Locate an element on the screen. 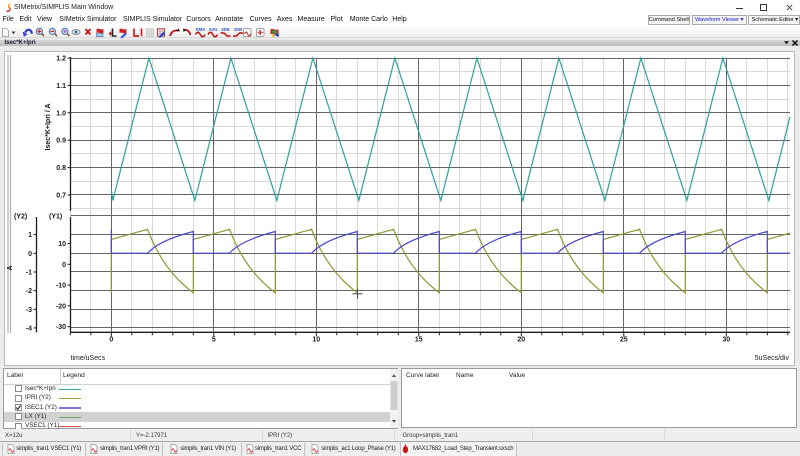  svg-text: 20 is located at coordinates (521, 340).